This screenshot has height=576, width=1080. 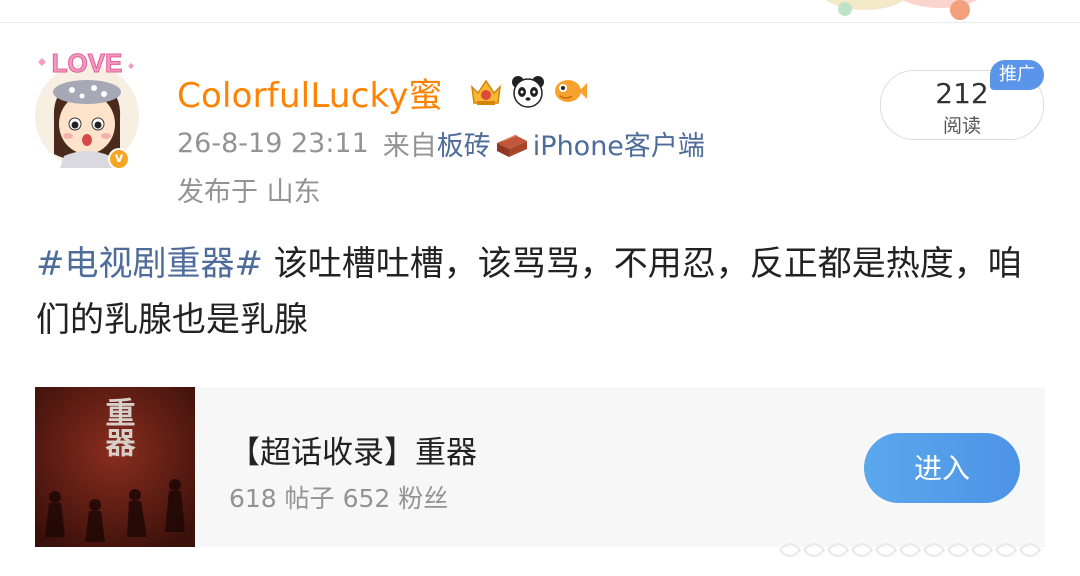 What do you see at coordinates (118, 427) in the screenshot?
I see `thumbnail-title: 重器` at bounding box center [118, 427].